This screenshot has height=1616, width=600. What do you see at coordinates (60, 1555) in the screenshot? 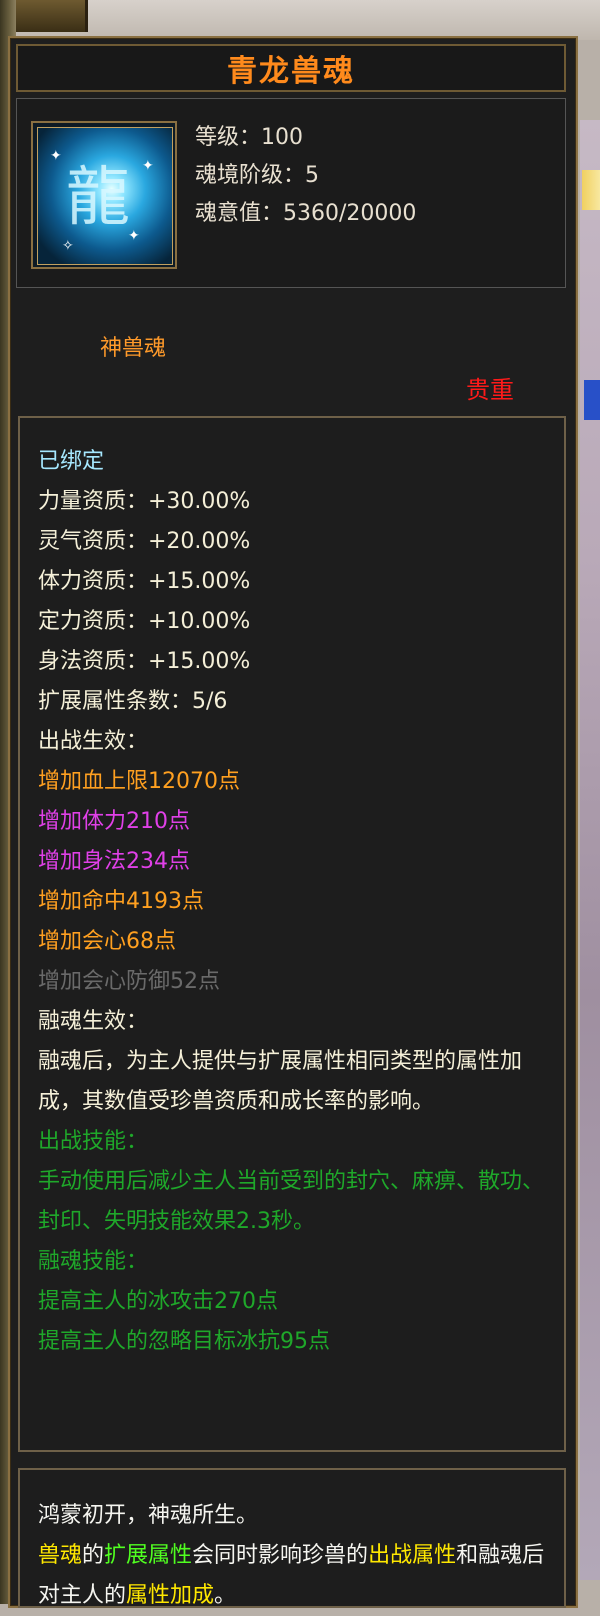
I see `lore-beast-soul: 兽魂` at bounding box center [60, 1555].